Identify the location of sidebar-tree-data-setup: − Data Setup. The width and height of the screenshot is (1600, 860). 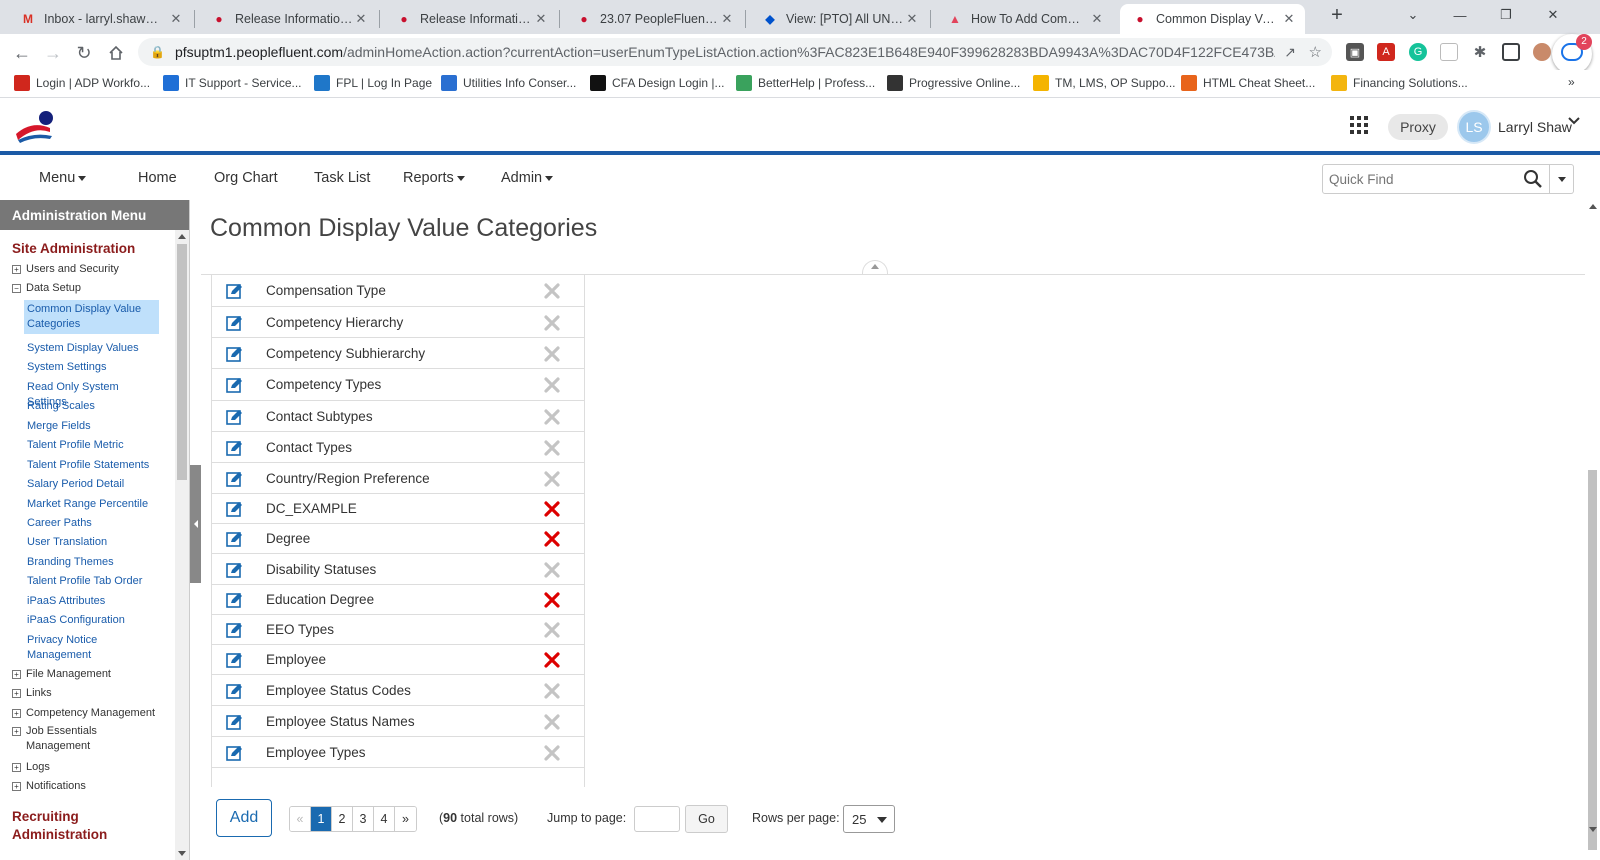
(46, 288).